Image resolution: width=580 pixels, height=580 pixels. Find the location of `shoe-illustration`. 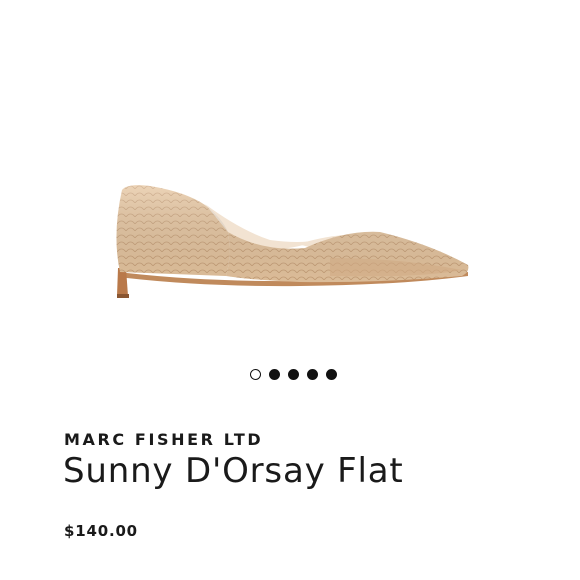

shoe-illustration is located at coordinates (292, 241).